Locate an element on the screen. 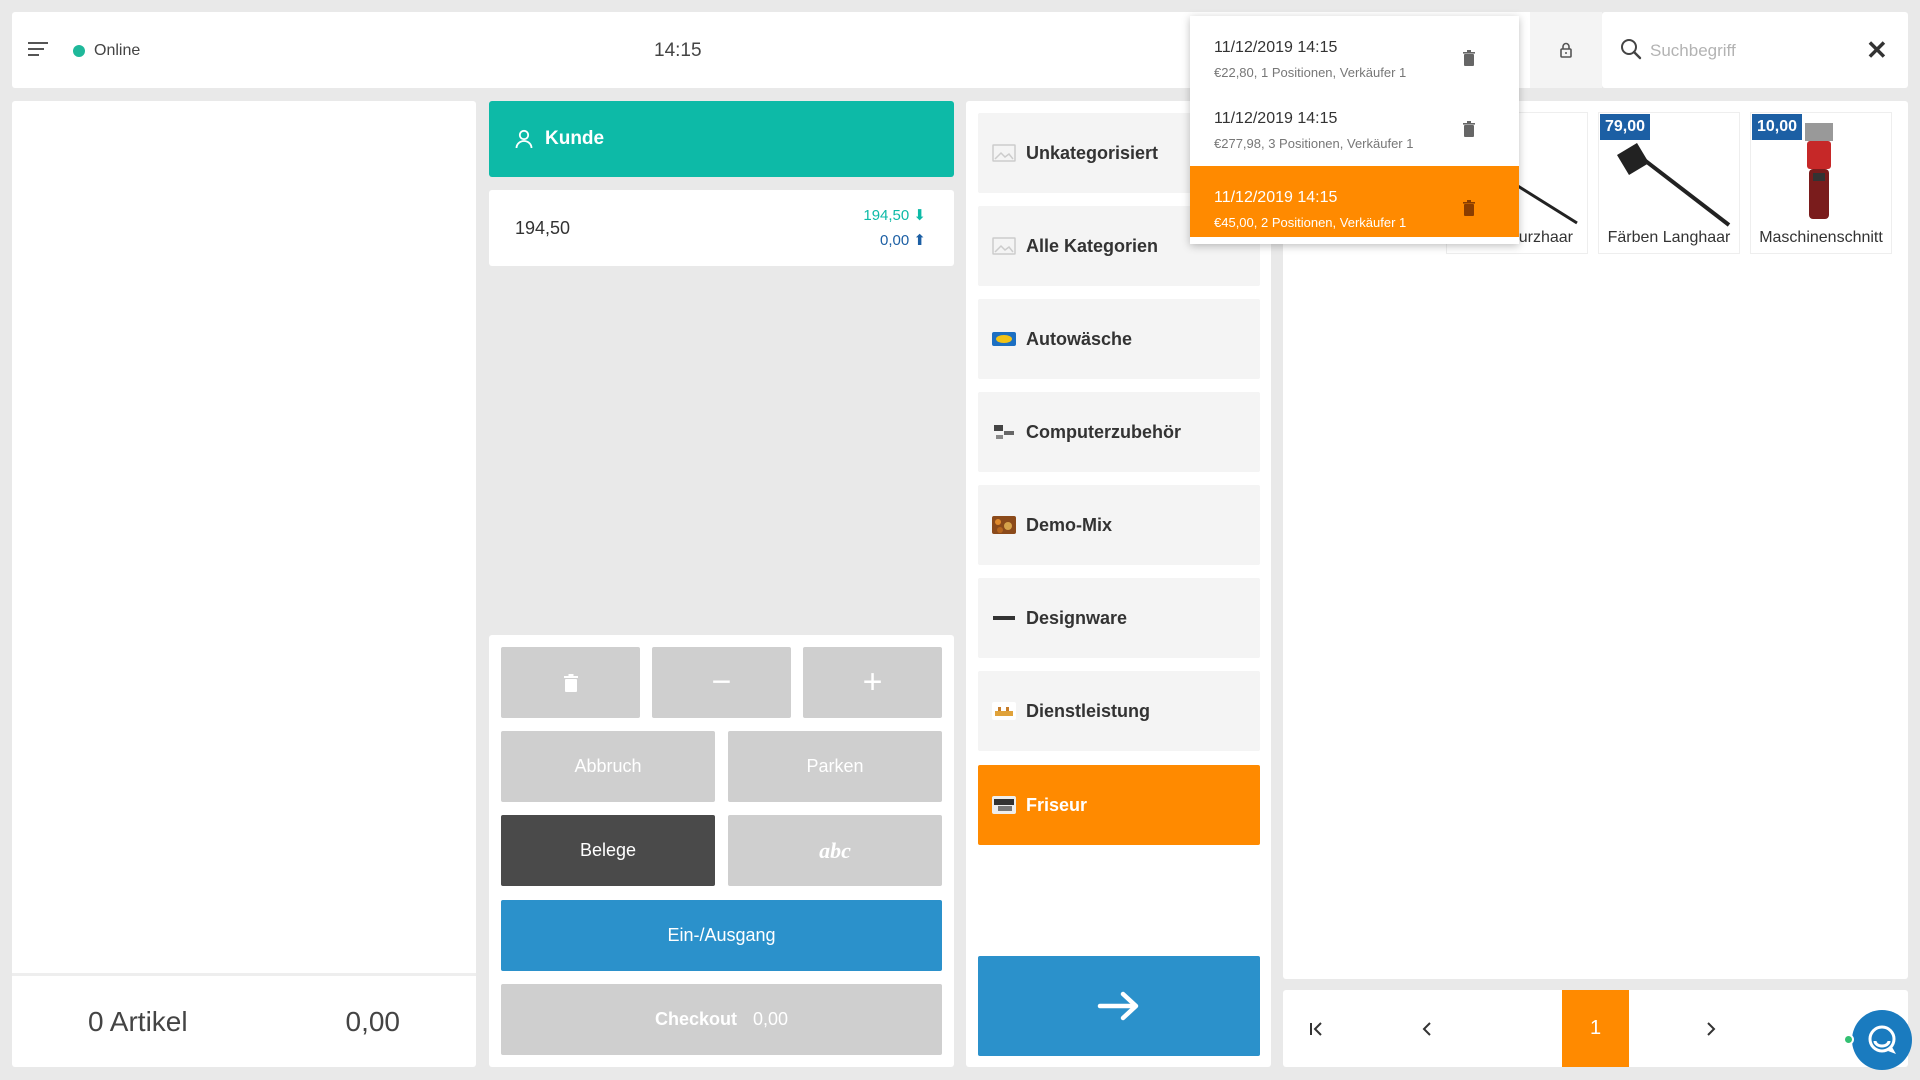 The height and width of the screenshot is (1080, 1920). next-page-button is located at coordinates (1711, 1028).